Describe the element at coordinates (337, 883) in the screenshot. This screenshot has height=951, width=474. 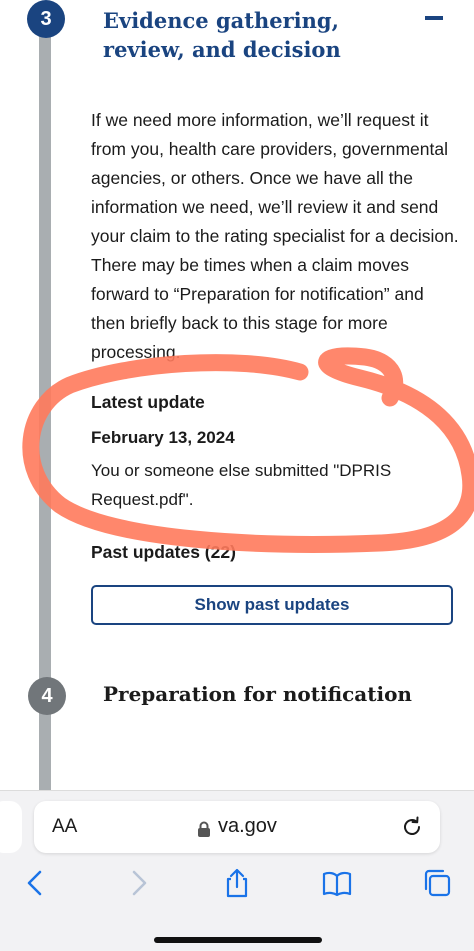
I see `book-icon` at that location.